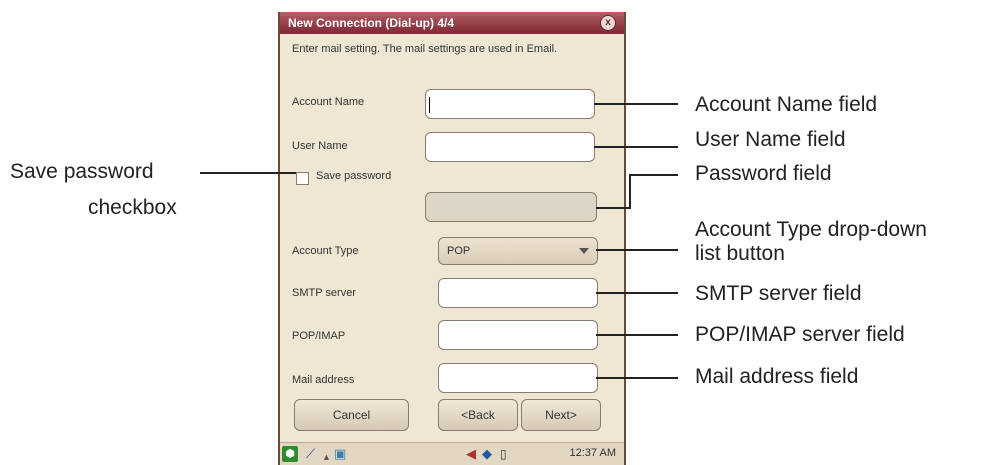 This screenshot has width=1007, height=465. I want to click on dialog-title: New Connection (Dial-up) 4/4, so click(371, 23).